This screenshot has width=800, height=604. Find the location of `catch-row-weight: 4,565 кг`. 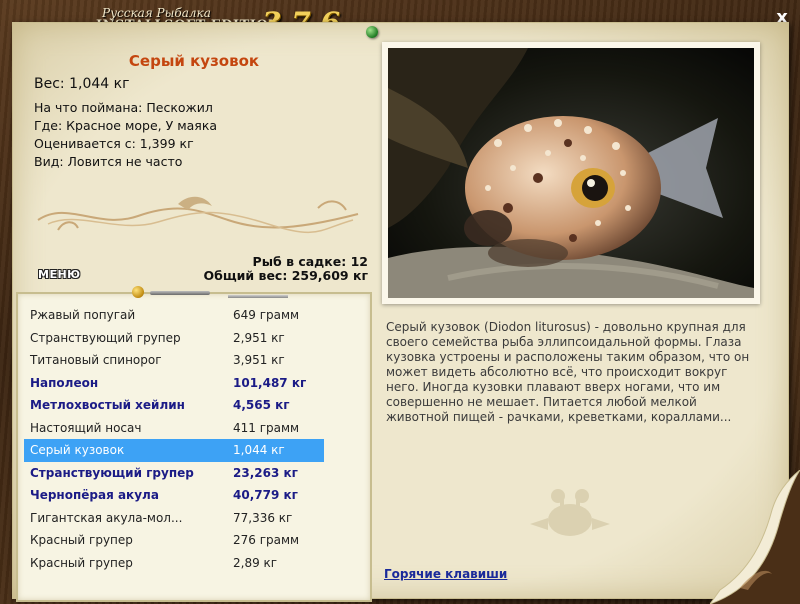

catch-row-weight: 4,565 кг is located at coordinates (261, 405).